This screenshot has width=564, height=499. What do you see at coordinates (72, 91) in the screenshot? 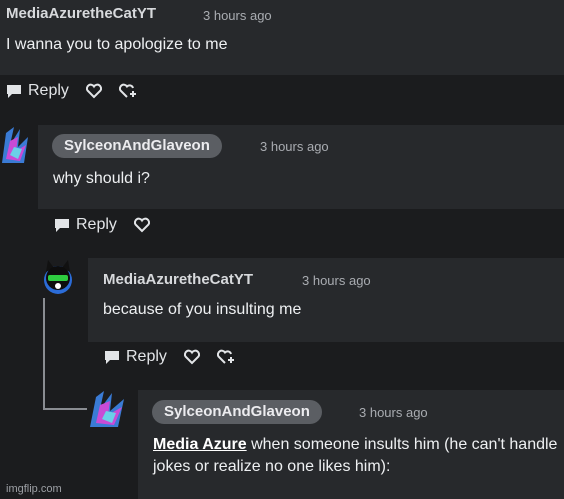
I see `comment-actions-1: Reply` at bounding box center [72, 91].